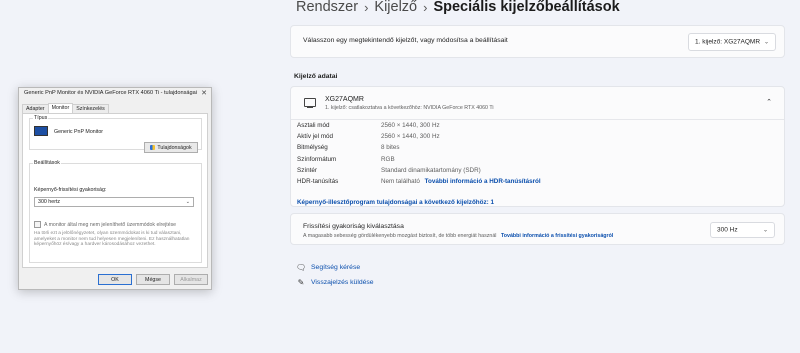 Image resolution: width=800 pixels, height=353 pixels. Describe the element at coordinates (537, 172) in the screenshot. I see `property-row: Színtér Standard dinamikatartomány (SDR)` at that location.